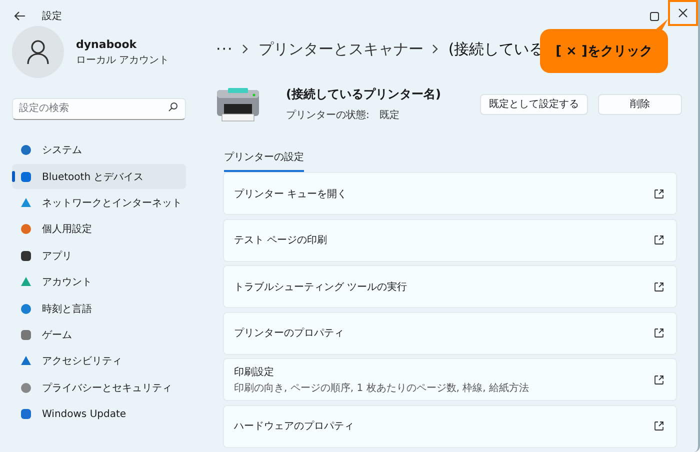 This screenshot has width=700, height=452. I want to click on sidebar-item: Bluetooth とデバイス, so click(99, 176).